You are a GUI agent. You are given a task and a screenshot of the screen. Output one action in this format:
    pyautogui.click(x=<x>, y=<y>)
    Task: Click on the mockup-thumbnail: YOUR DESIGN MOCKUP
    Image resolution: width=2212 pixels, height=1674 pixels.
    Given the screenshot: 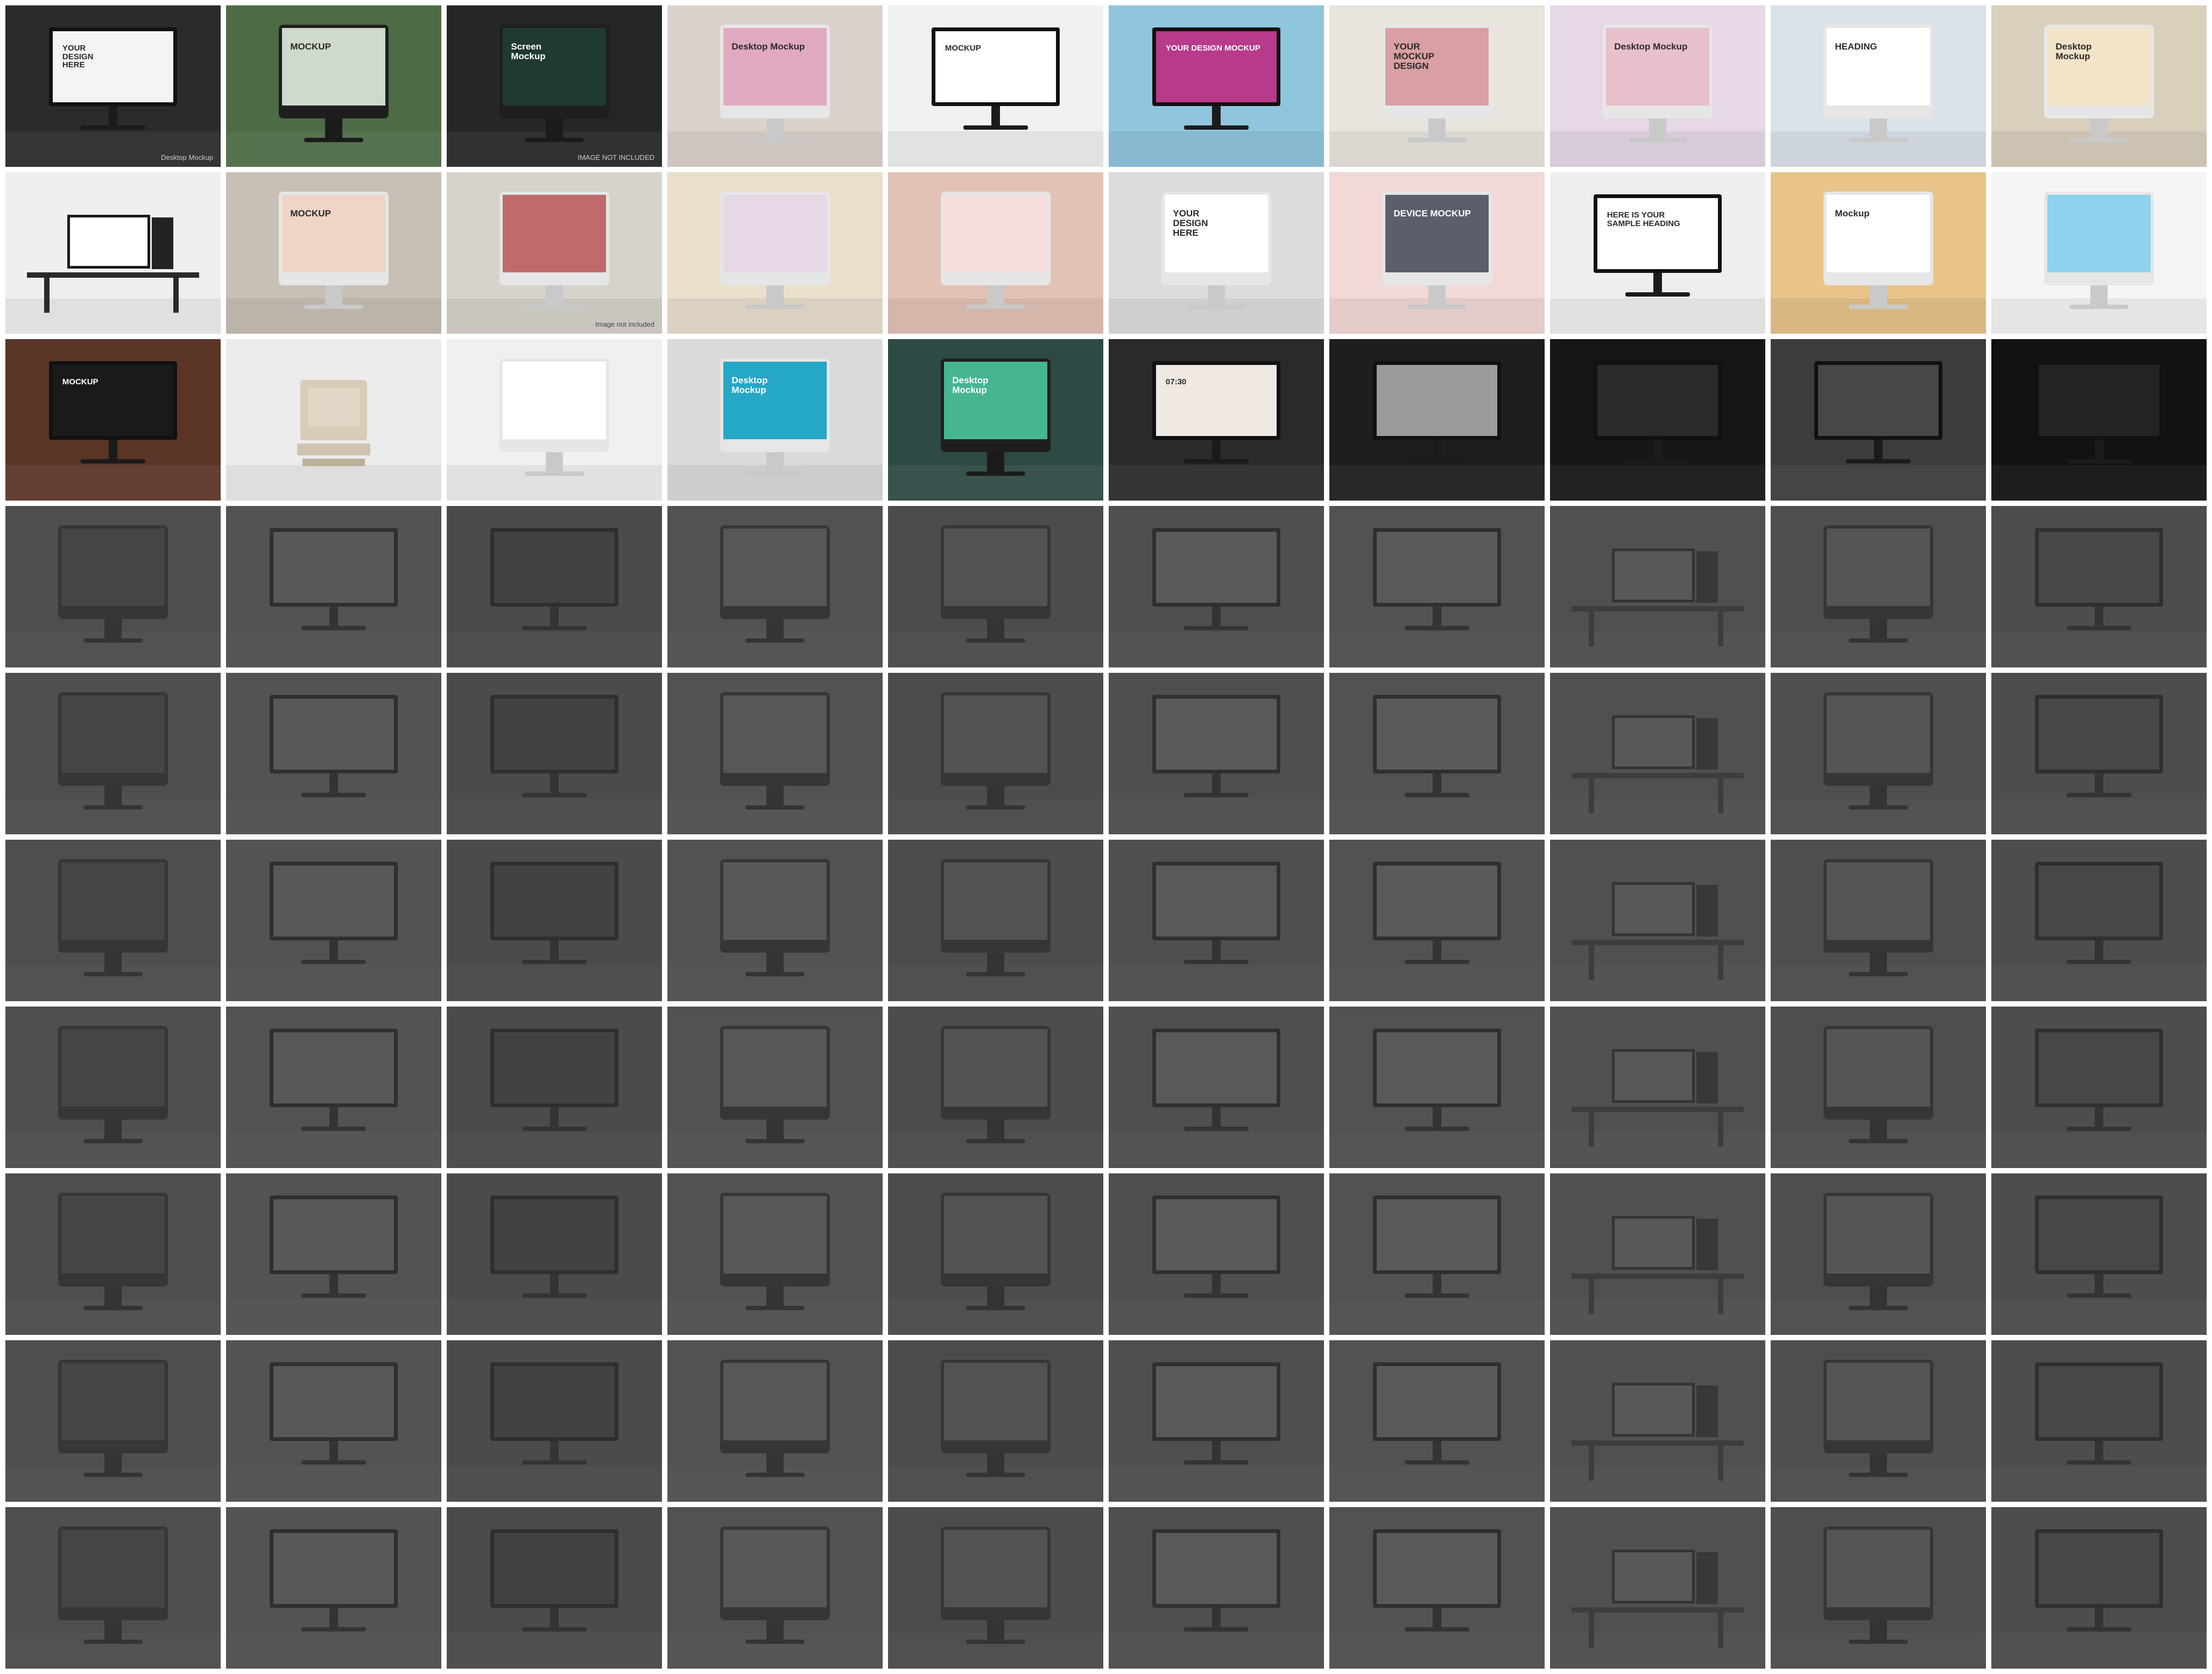 What is the action you would take?
    pyautogui.click(x=1216, y=86)
    